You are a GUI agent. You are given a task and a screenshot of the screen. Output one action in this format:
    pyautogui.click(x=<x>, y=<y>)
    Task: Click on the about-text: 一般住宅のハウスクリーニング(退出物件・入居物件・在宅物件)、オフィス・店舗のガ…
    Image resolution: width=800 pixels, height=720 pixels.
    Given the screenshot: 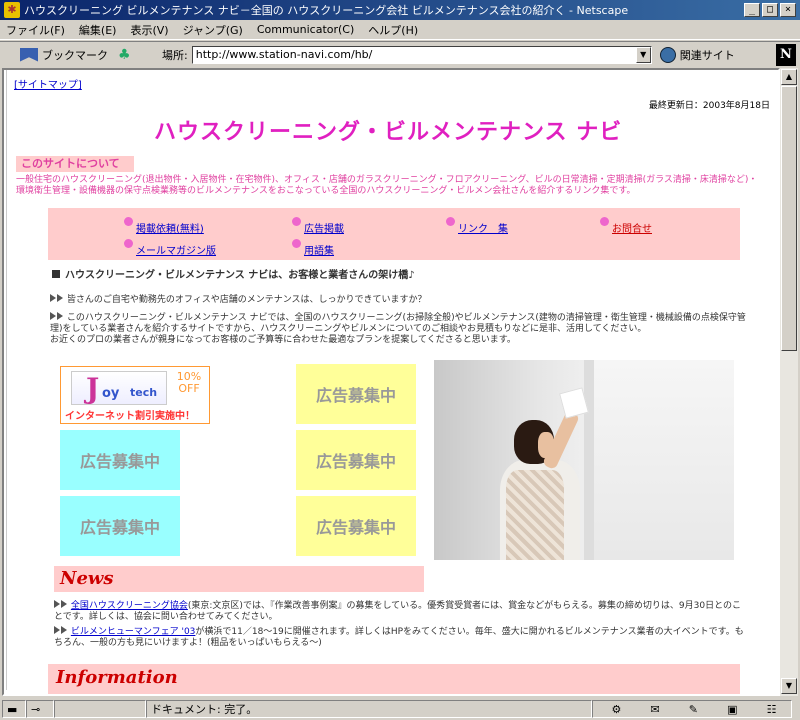 What is the action you would take?
    pyautogui.click(x=387, y=185)
    